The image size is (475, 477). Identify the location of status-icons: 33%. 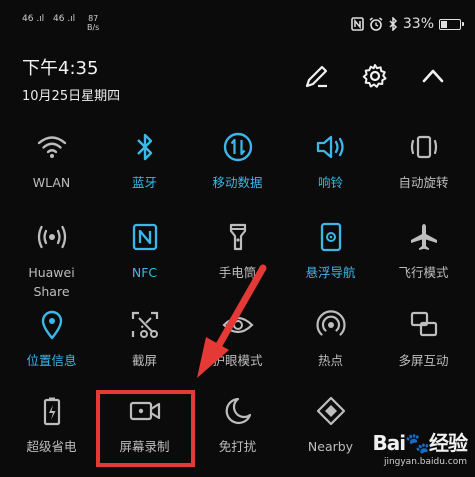
(407, 24).